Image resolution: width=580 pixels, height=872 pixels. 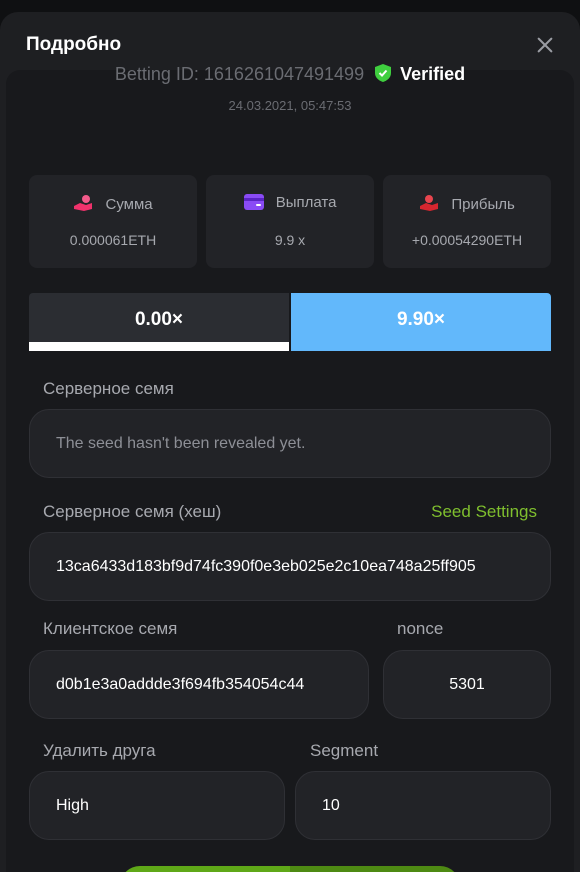 I want to click on bet-date: 24.03.2021, 05:47:53, so click(x=290, y=105).